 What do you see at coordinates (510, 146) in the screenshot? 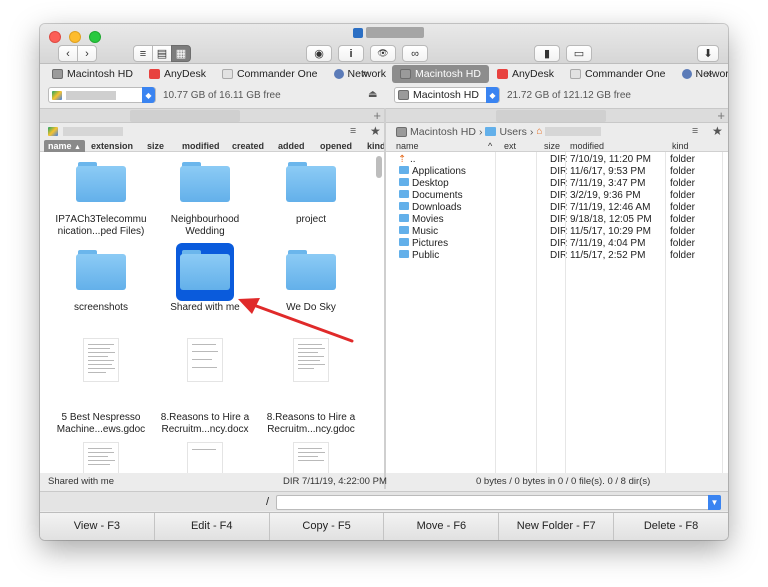
I see `right-col-ext: ext` at bounding box center [510, 146].